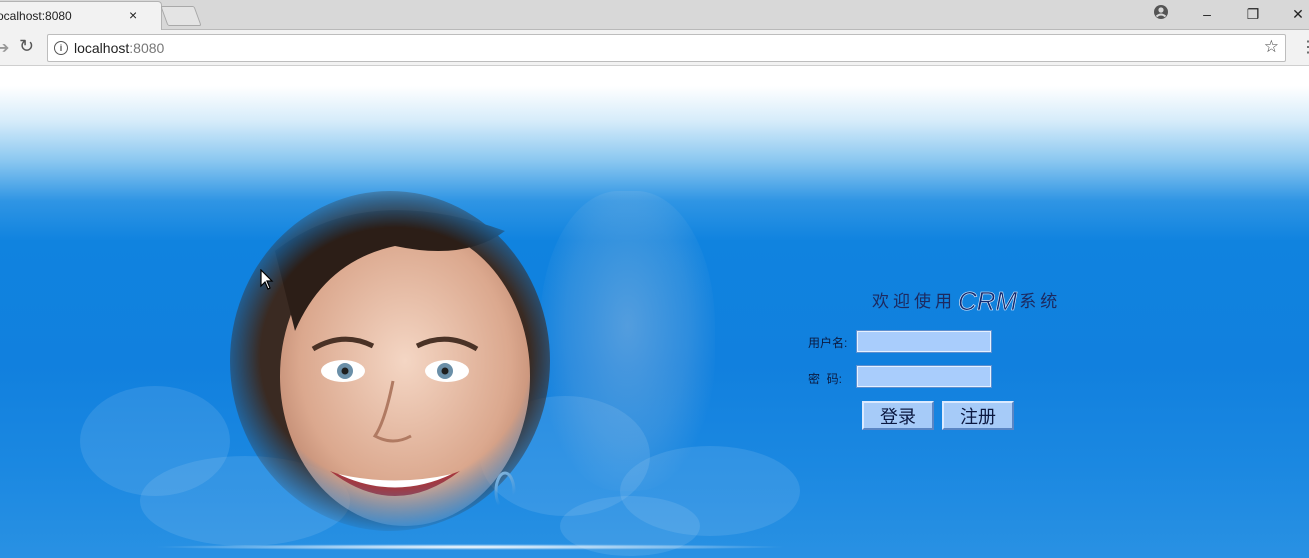 This screenshot has width=1309, height=558. I want to click on login-button: 登录, so click(898, 415).